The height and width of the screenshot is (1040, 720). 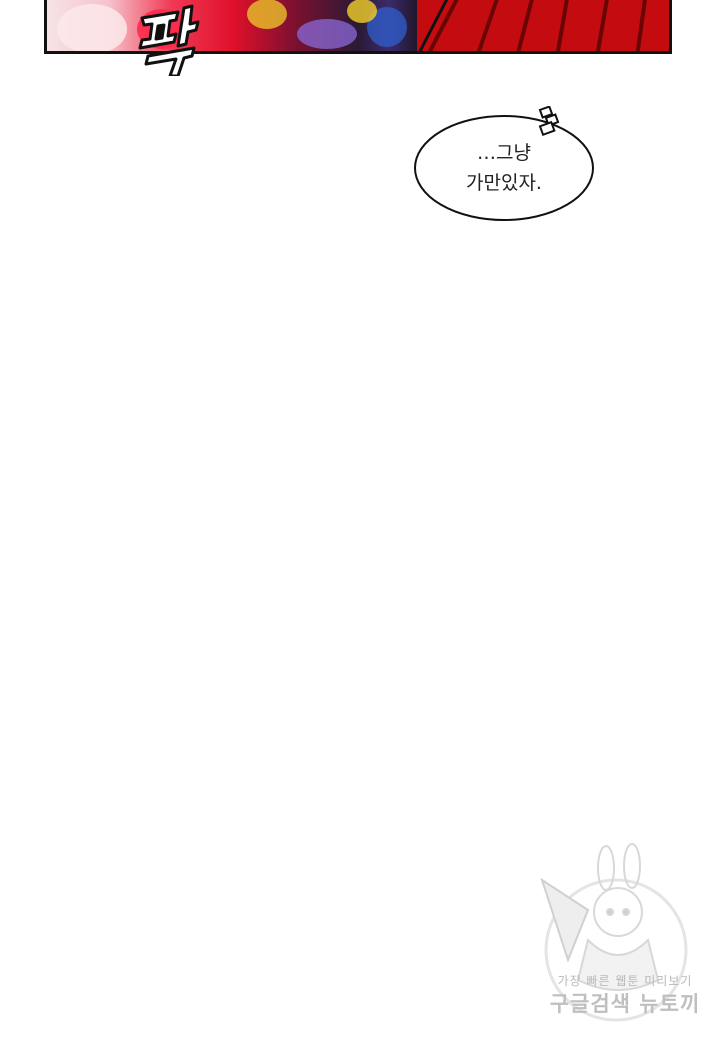 What do you see at coordinates (504, 153) in the screenshot?
I see `speech-line-1: …그냥` at bounding box center [504, 153].